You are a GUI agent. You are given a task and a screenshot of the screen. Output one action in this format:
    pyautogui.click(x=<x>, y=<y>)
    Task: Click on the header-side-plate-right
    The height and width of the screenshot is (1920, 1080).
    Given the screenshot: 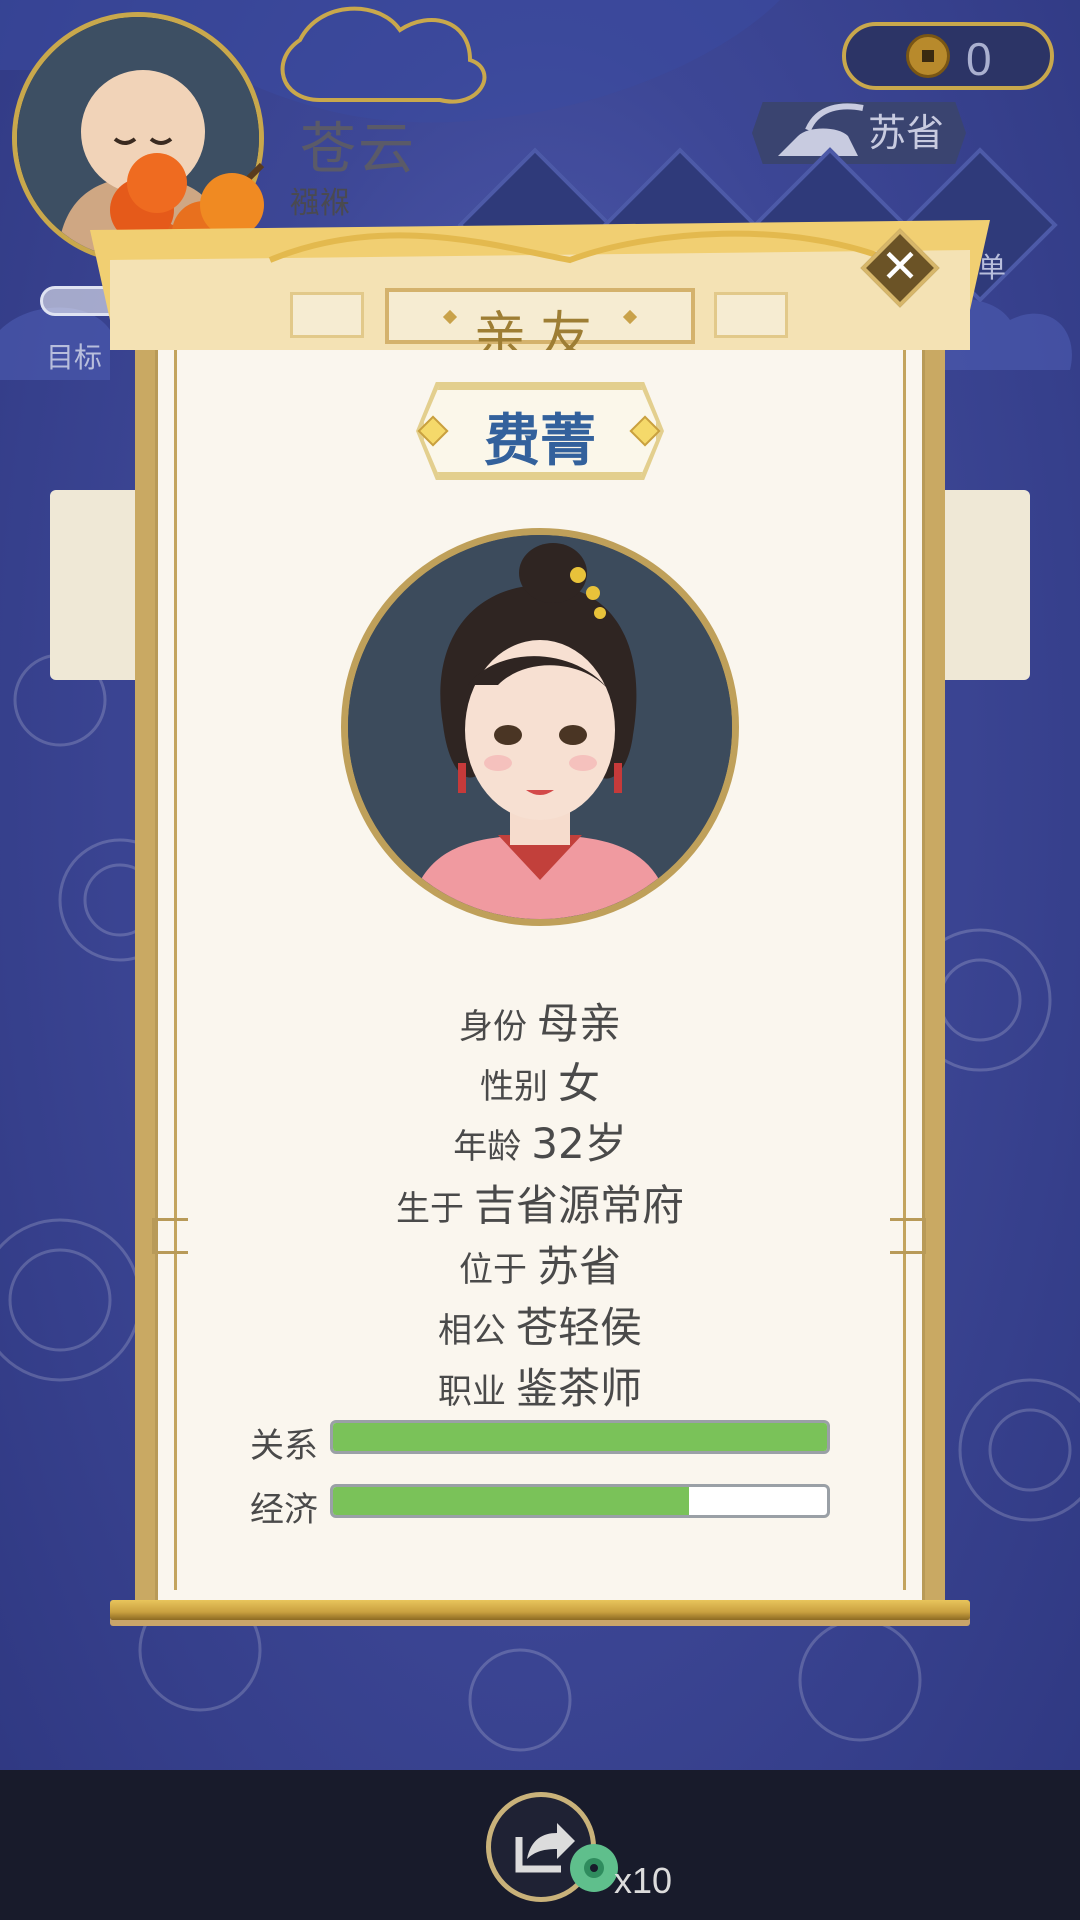 What is the action you would take?
    pyautogui.click(x=751, y=315)
    